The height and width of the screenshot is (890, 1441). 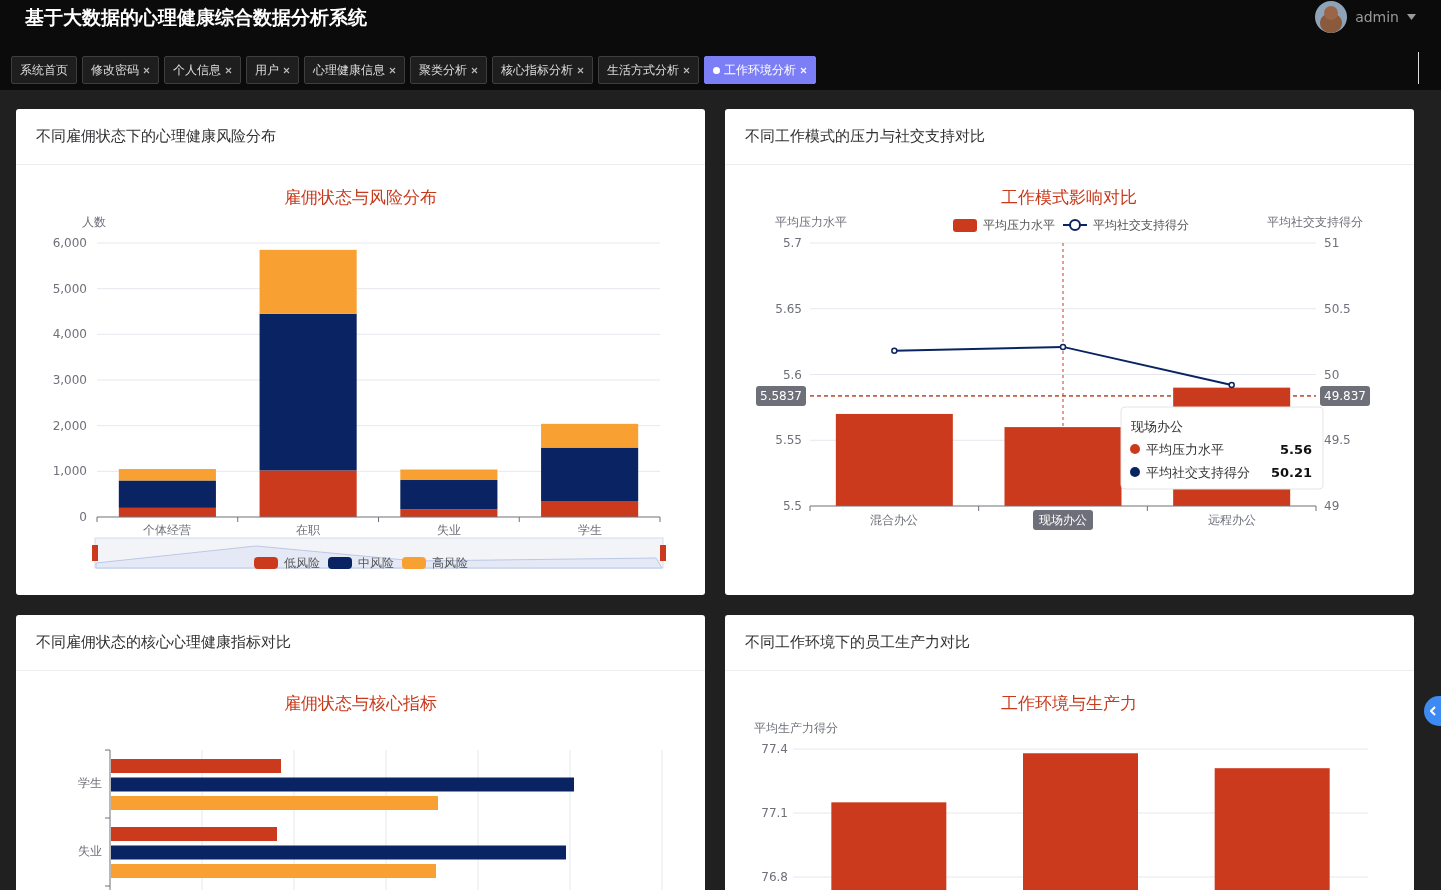 I want to click on legend-label: 高风险, so click(x=450, y=563).